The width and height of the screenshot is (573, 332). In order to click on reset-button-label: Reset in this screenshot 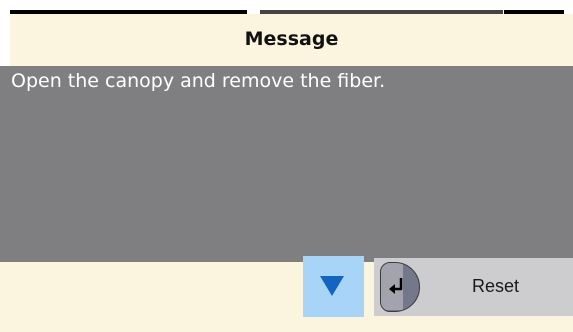, I will do `click(496, 286)`.